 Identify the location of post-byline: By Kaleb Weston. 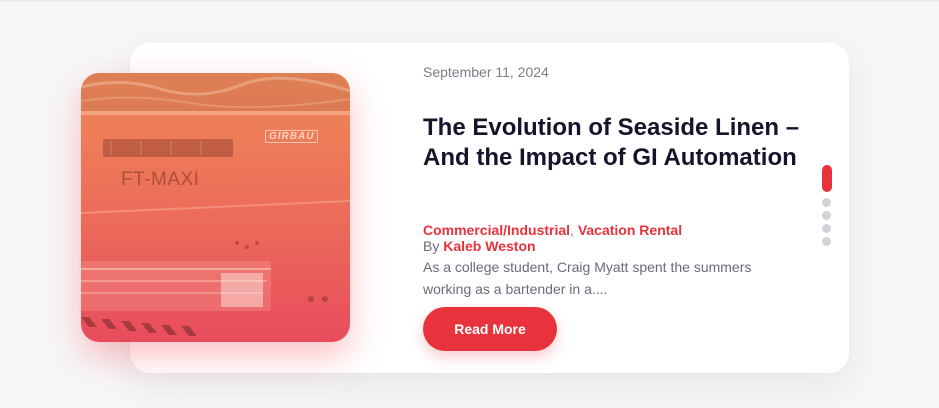
(479, 246).